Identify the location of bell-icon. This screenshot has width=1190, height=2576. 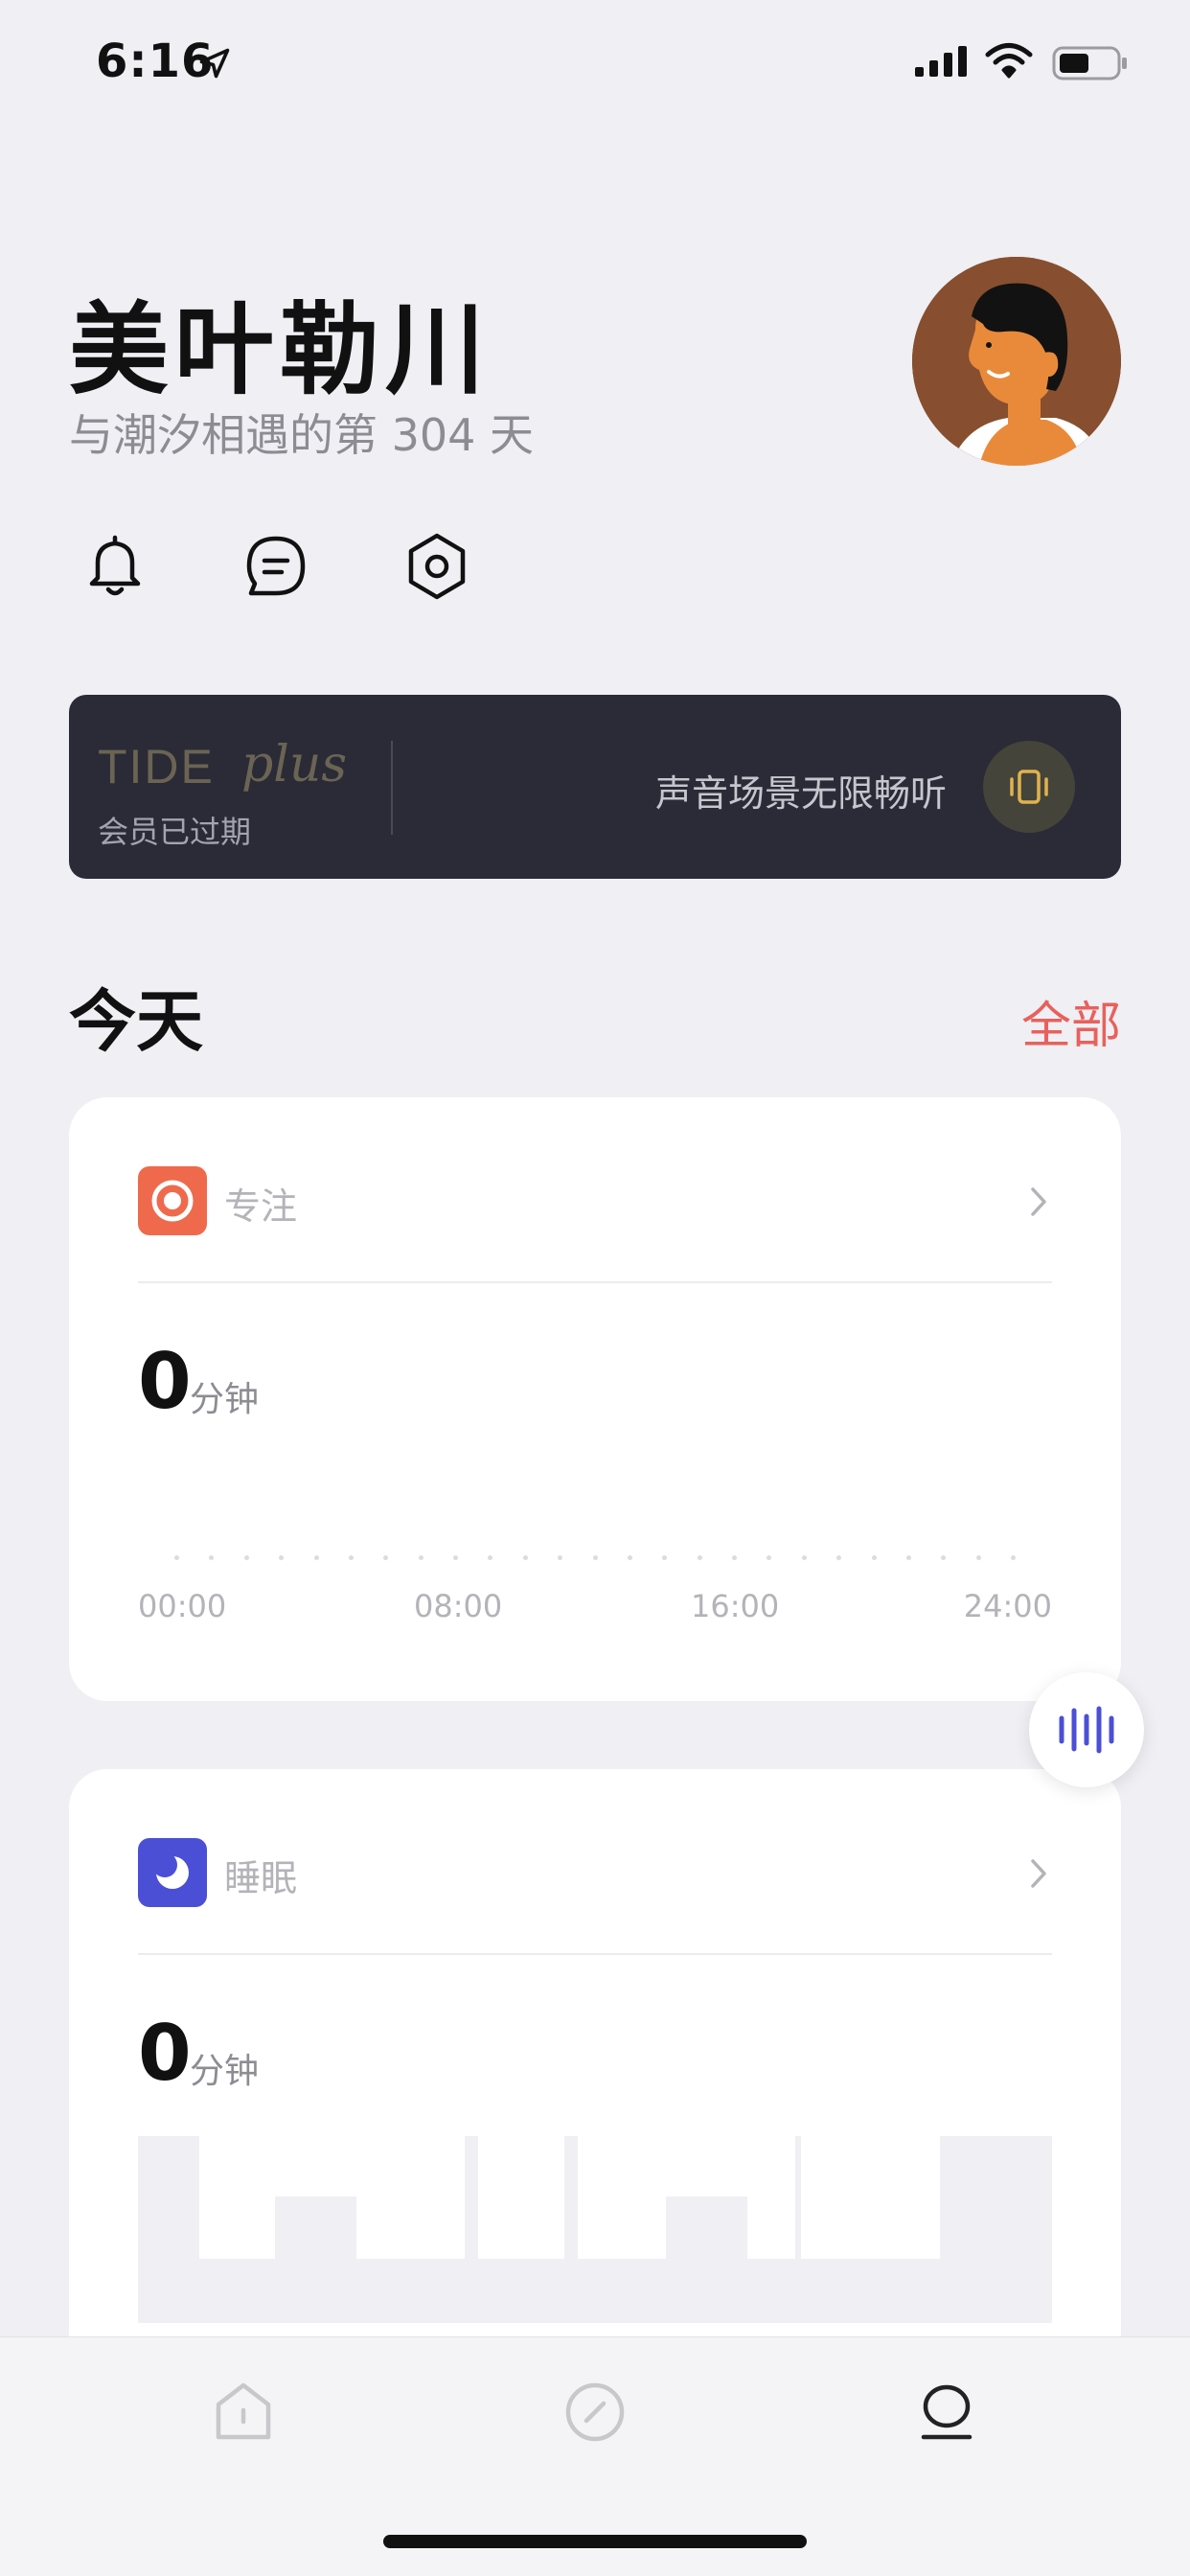
(115, 566).